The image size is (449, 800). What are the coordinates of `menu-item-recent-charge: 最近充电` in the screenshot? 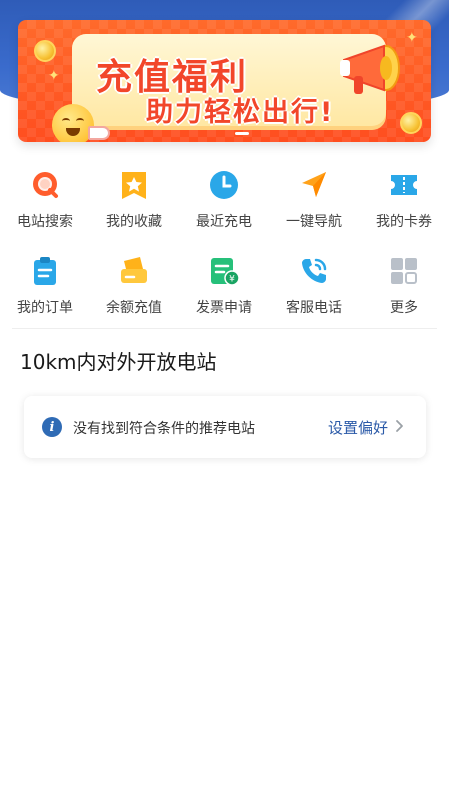 It's located at (224, 203).